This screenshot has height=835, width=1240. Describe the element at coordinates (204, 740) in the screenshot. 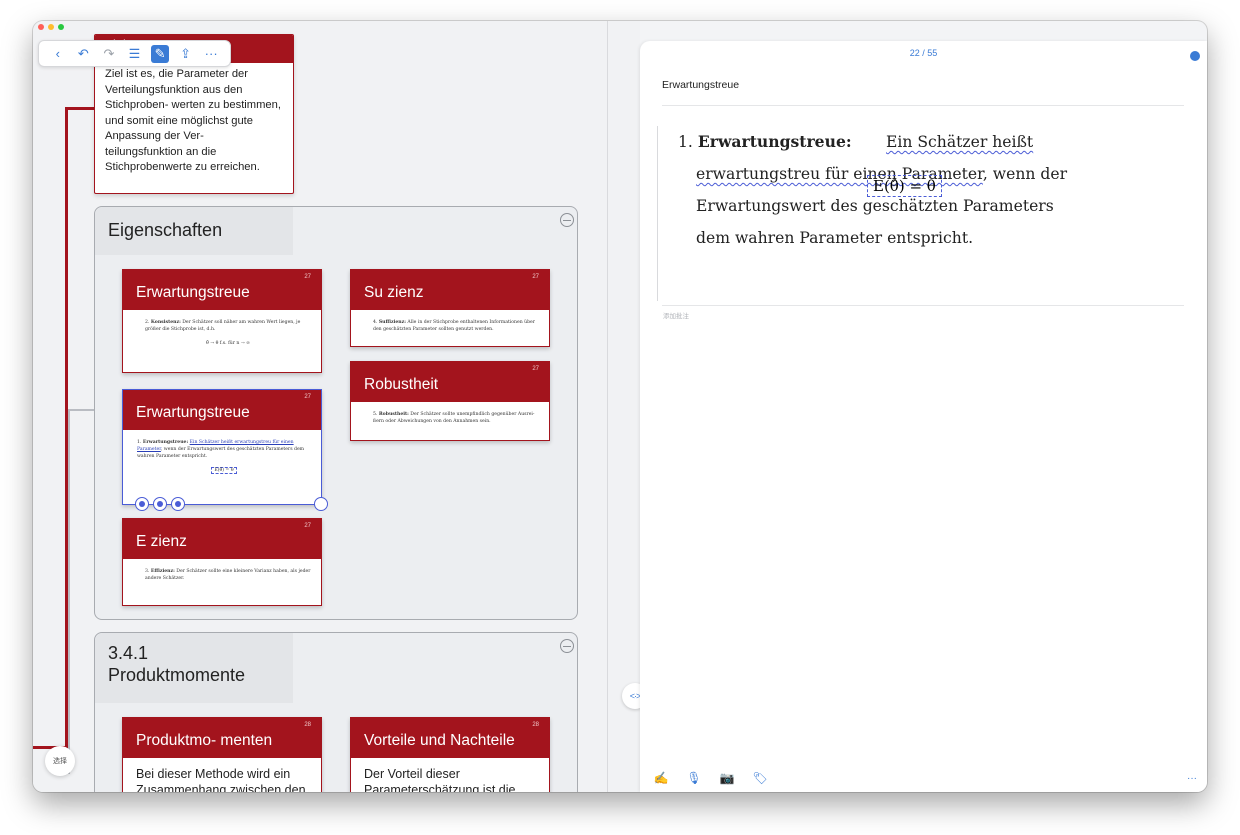

I see `card-title: Produktmo- menten` at that location.